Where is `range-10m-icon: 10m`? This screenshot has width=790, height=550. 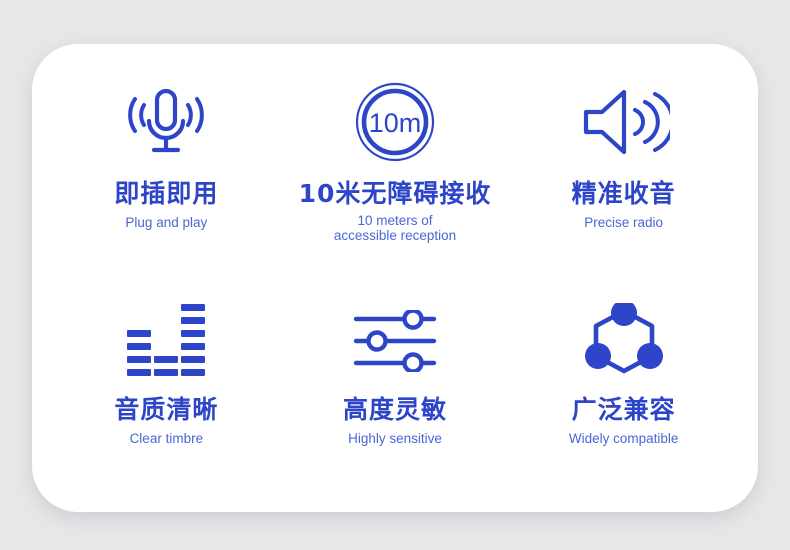 range-10m-icon: 10m is located at coordinates (395, 122).